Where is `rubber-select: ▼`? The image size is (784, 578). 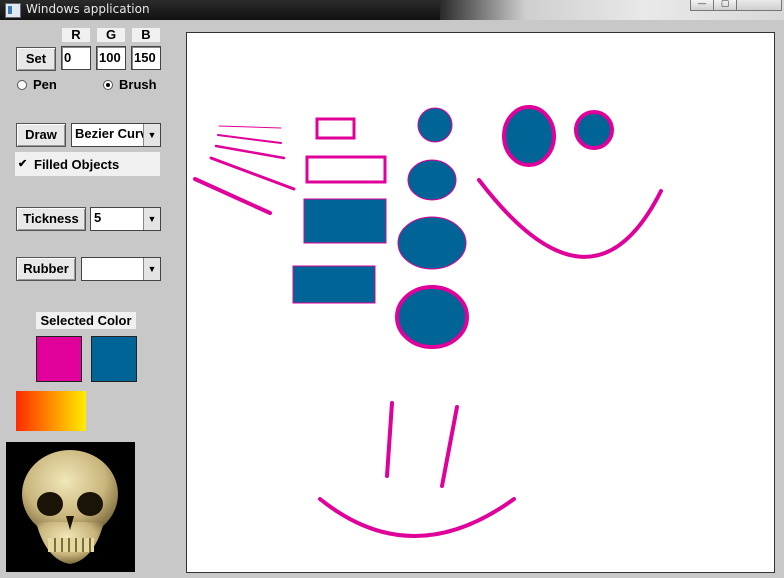
rubber-select: ▼ is located at coordinates (121, 269).